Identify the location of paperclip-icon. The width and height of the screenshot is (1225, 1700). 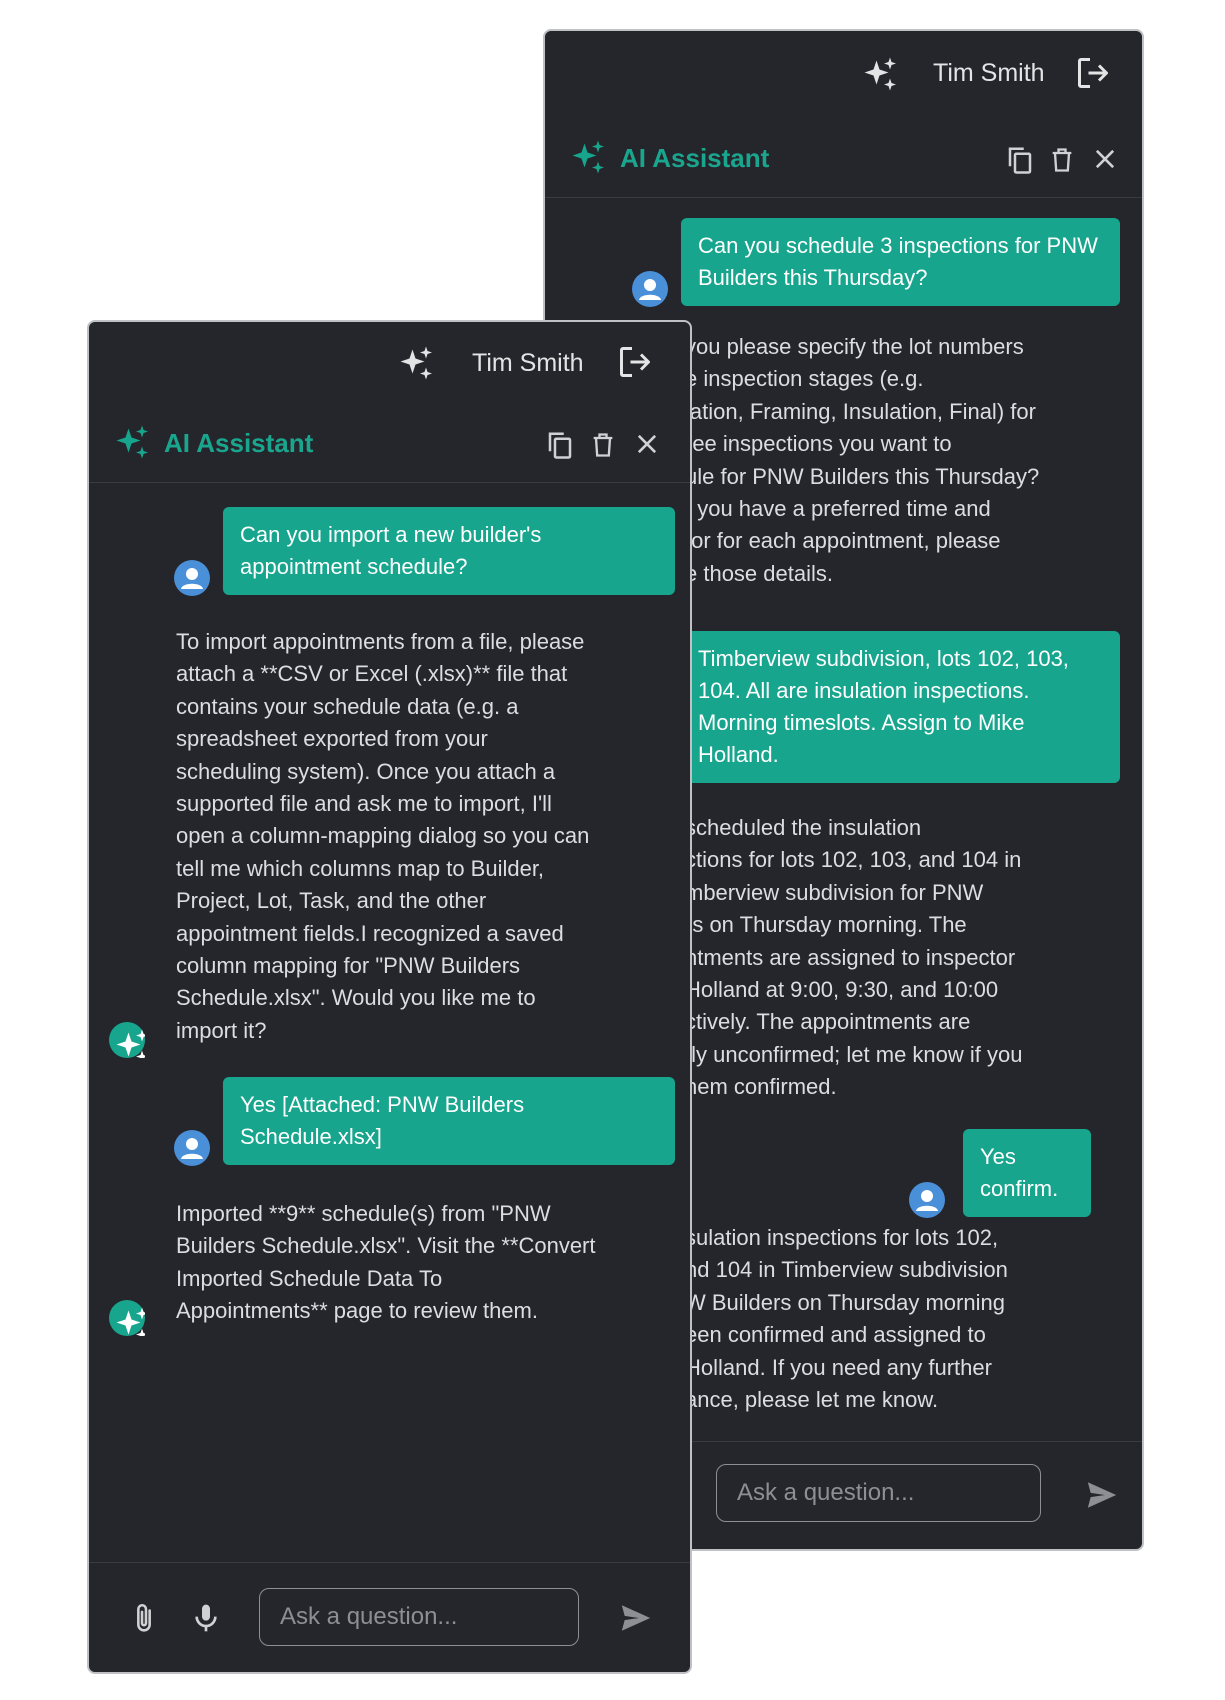
(144, 1619).